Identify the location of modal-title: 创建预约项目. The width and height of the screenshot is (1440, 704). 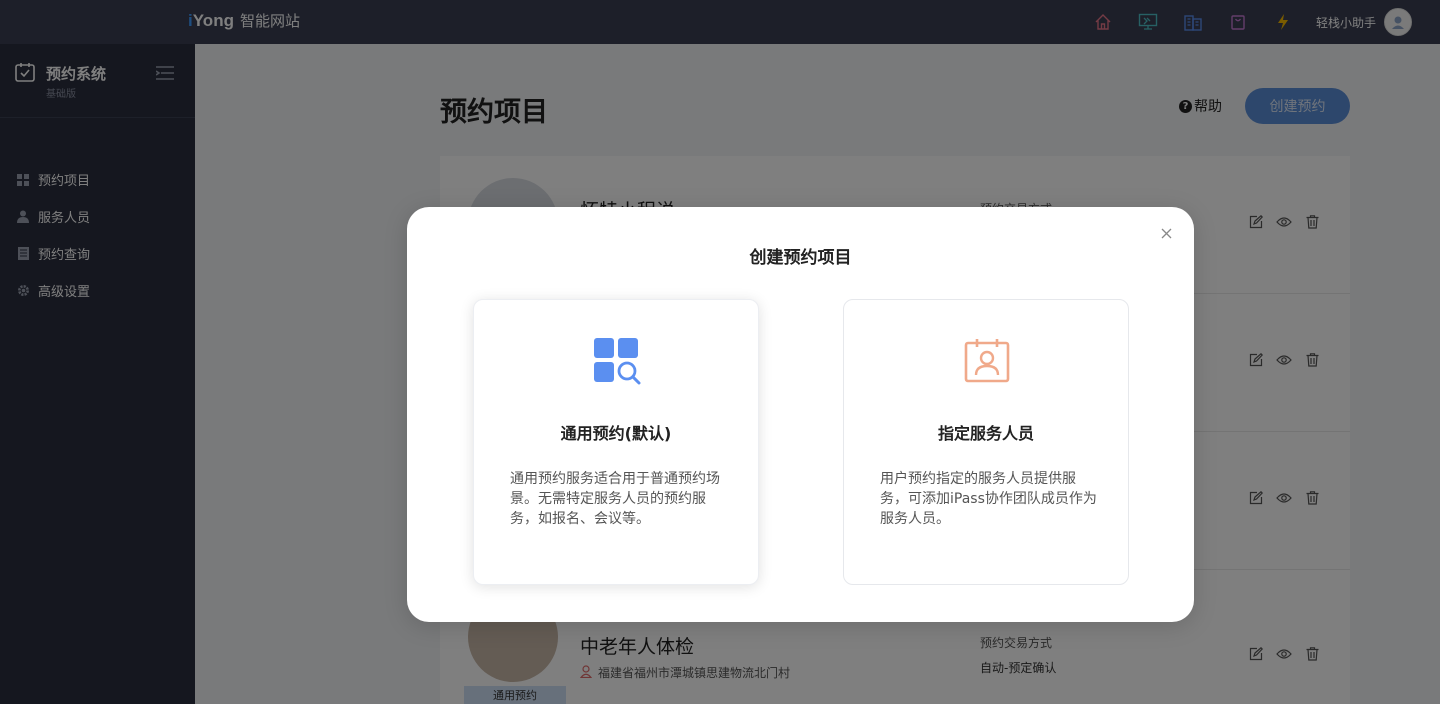
(800, 258).